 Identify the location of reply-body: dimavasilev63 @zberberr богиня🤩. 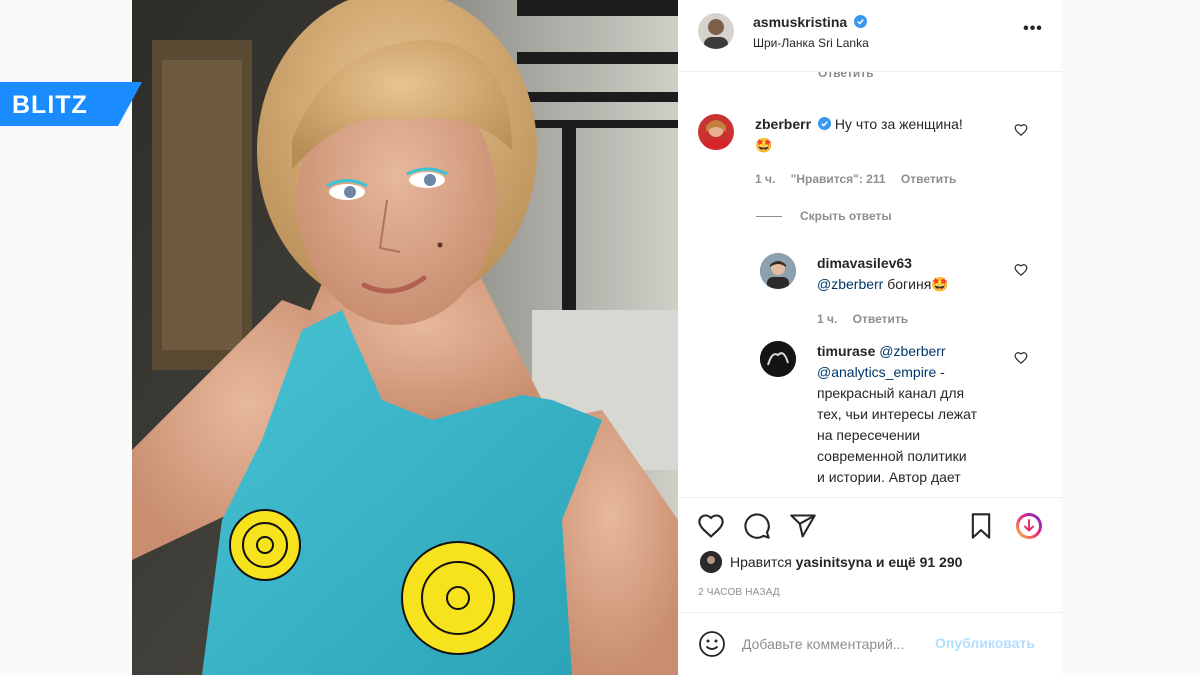
(917, 274).